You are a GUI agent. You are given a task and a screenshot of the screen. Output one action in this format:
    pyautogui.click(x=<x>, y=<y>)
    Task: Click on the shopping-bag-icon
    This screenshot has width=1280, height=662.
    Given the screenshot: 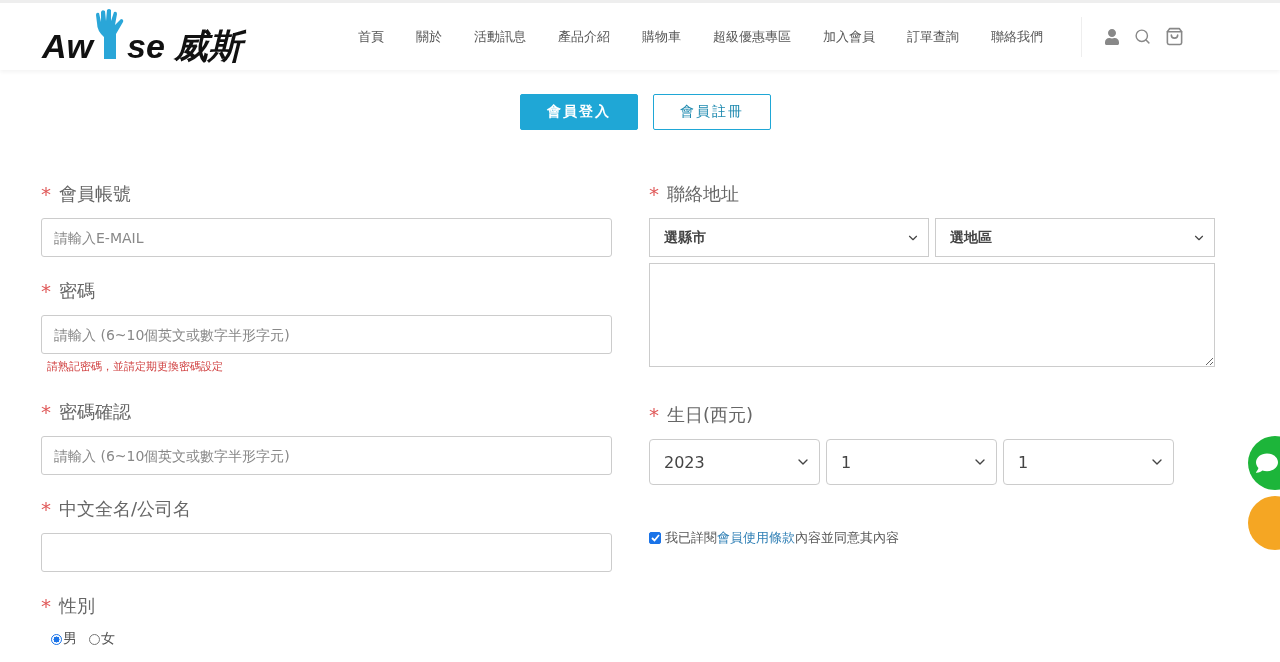 What is the action you would take?
    pyautogui.click(x=1175, y=36)
    